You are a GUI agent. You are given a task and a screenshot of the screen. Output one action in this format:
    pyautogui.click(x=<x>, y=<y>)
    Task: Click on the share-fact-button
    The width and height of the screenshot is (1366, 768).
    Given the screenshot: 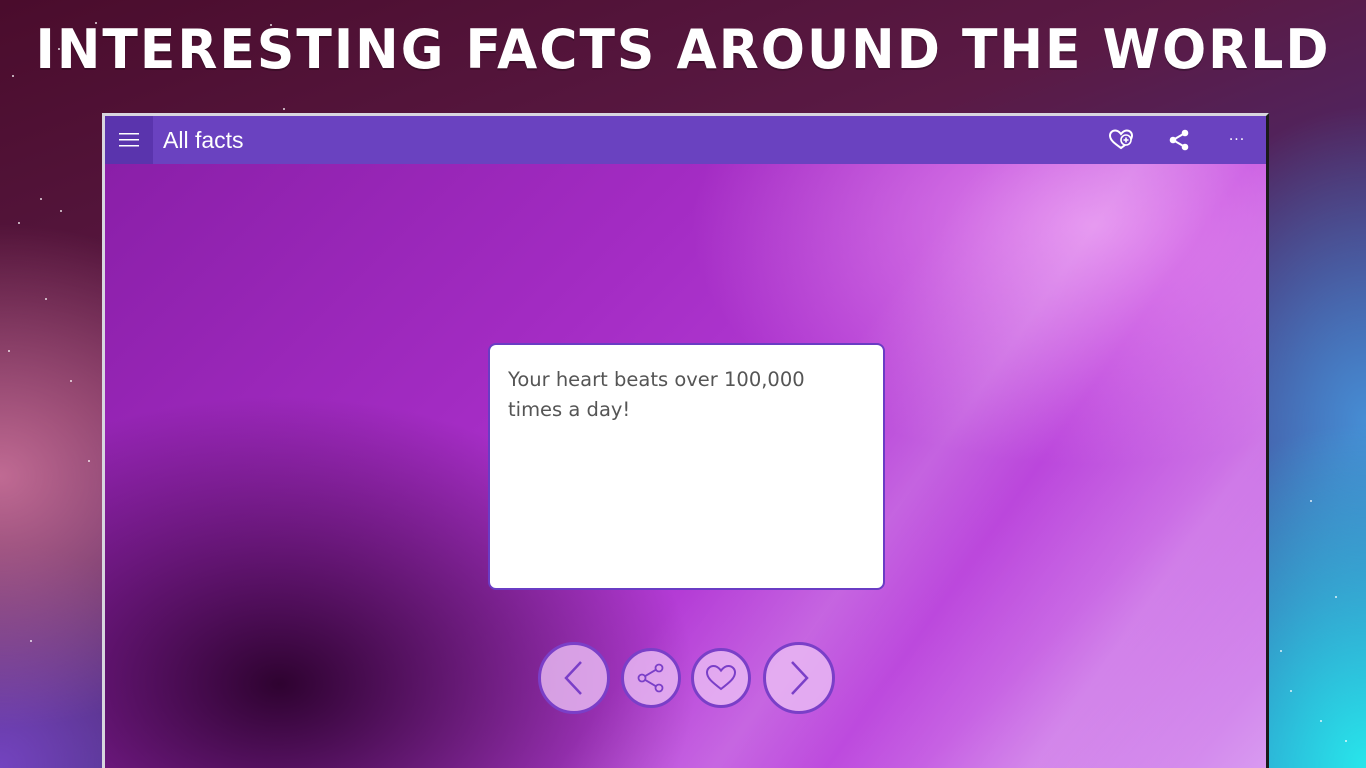 What is the action you would take?
    pyautogui.click(x=651, y=678)
    